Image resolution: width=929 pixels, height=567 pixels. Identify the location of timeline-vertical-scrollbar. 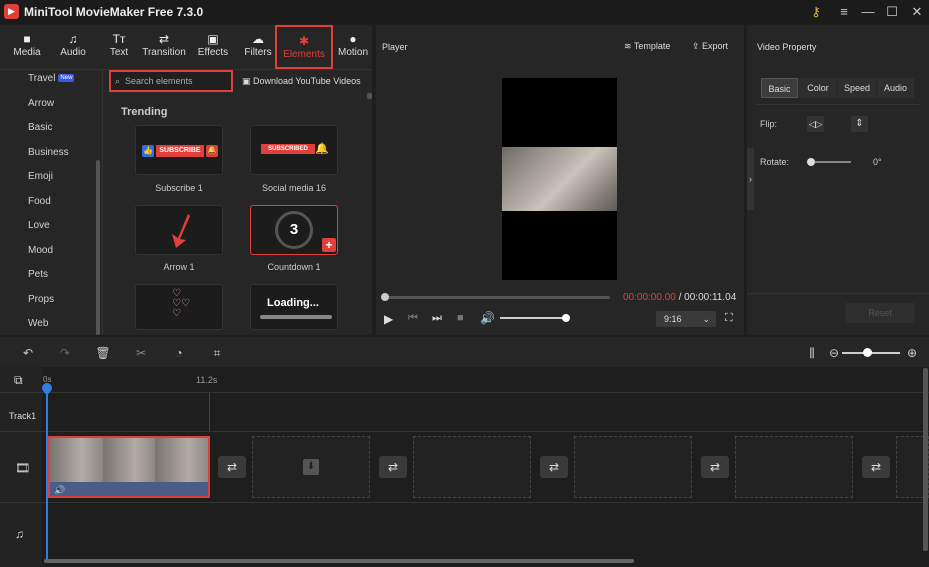
(925, 459).